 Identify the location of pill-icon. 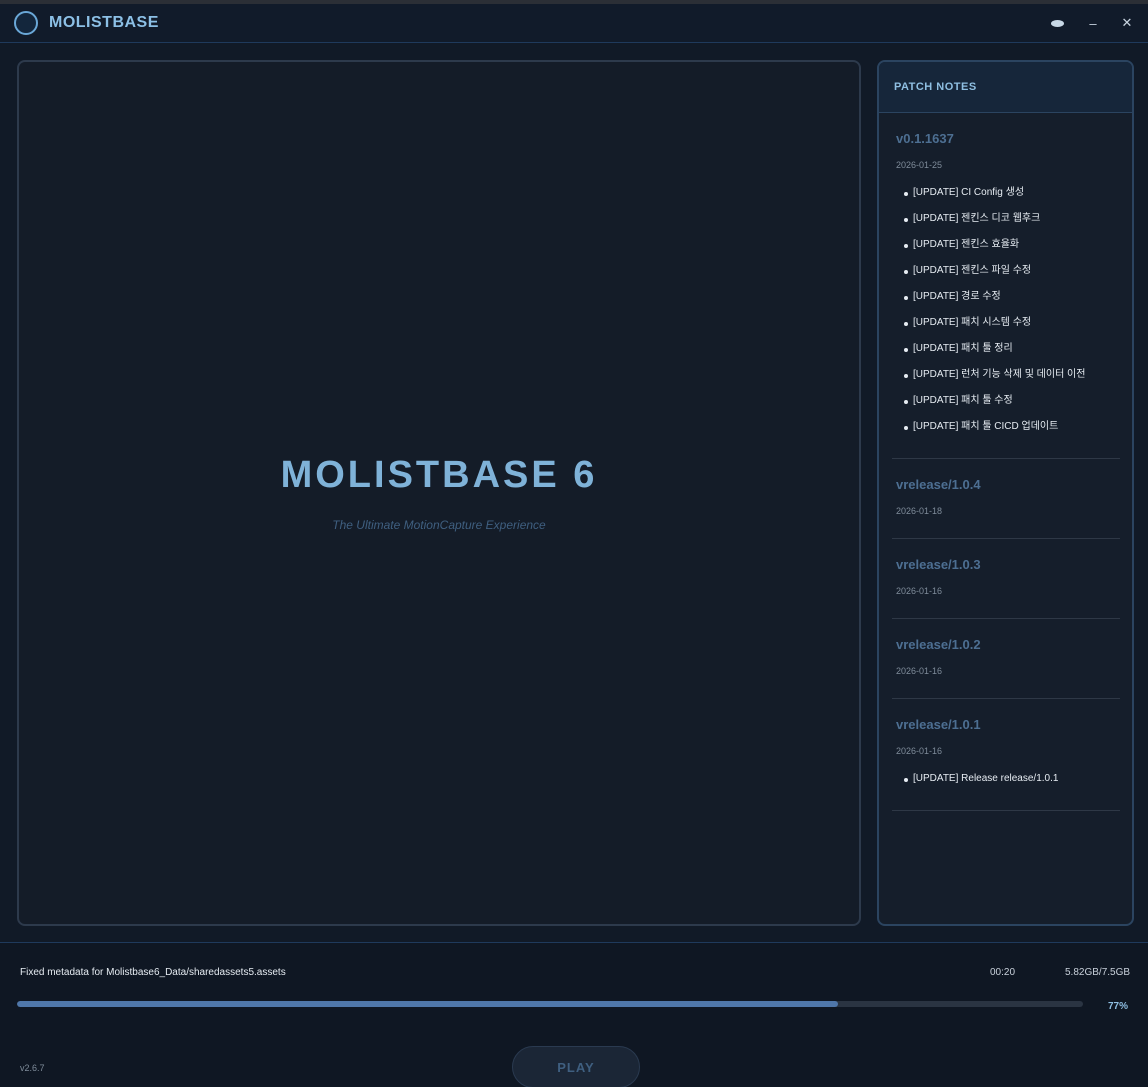
(1057, 23).